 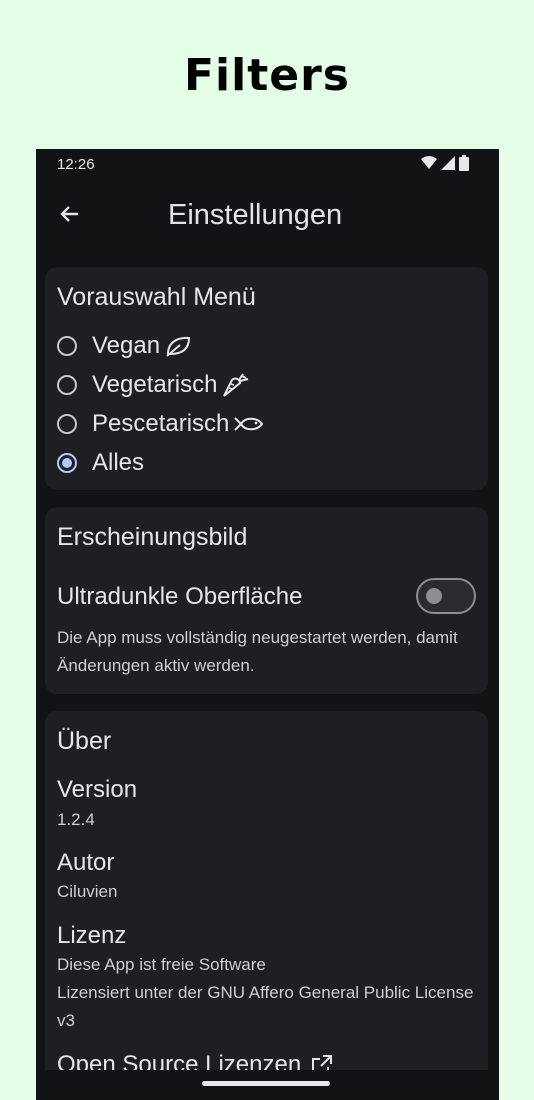 I want to click on author-label: Autor, so click(x=86, y=862).